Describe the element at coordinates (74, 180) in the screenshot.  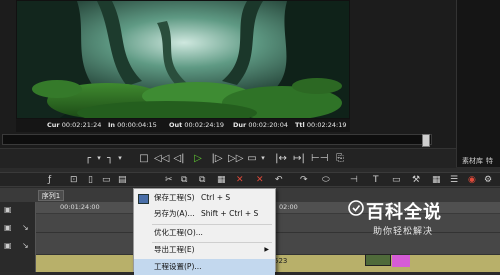
I see `capture-icon: ⊡` at that location.